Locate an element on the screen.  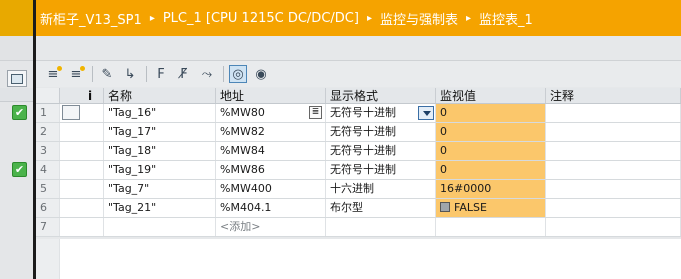
col-header-display-format: 显示格式 is located at coordinates (381, 95).